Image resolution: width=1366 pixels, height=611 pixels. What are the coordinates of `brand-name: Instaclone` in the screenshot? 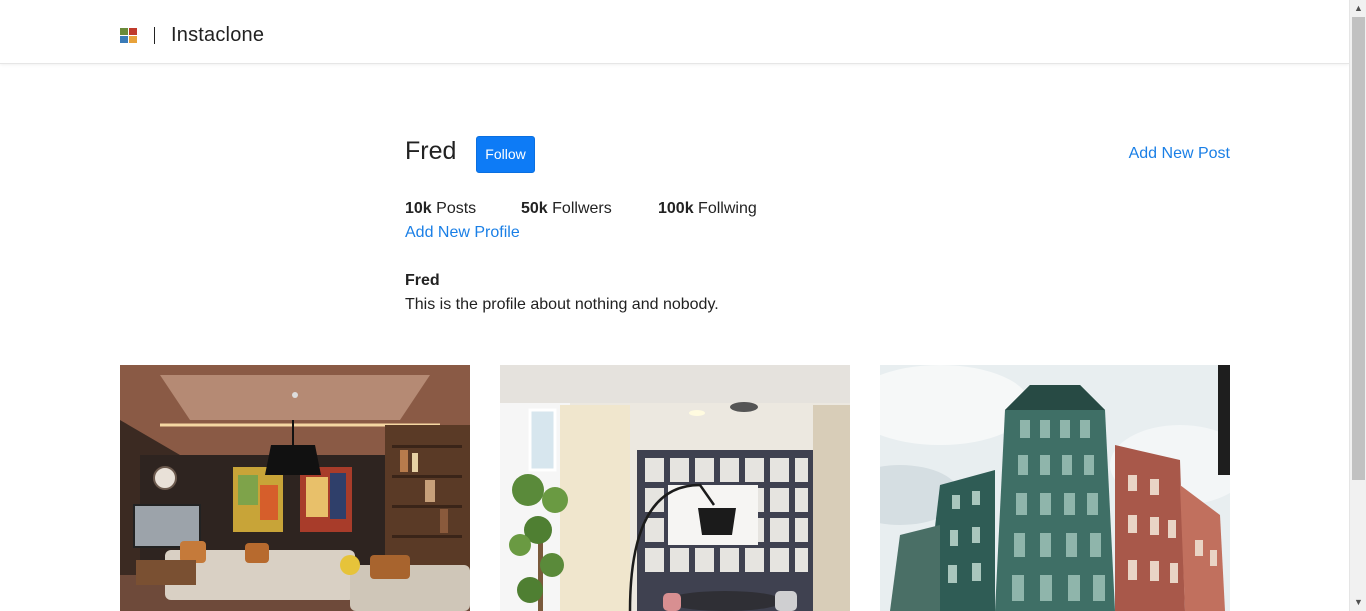 It's located at (217, 35).